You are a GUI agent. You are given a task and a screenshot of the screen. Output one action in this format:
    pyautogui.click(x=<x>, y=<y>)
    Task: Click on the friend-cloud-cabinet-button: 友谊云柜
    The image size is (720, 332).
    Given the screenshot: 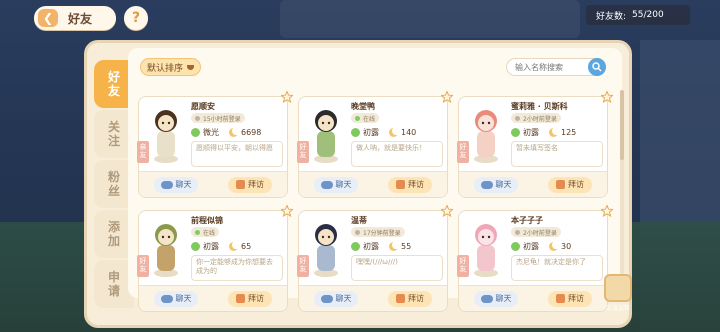 What is the action you would take?
    pyautogui.click(x=618, y=294)
    